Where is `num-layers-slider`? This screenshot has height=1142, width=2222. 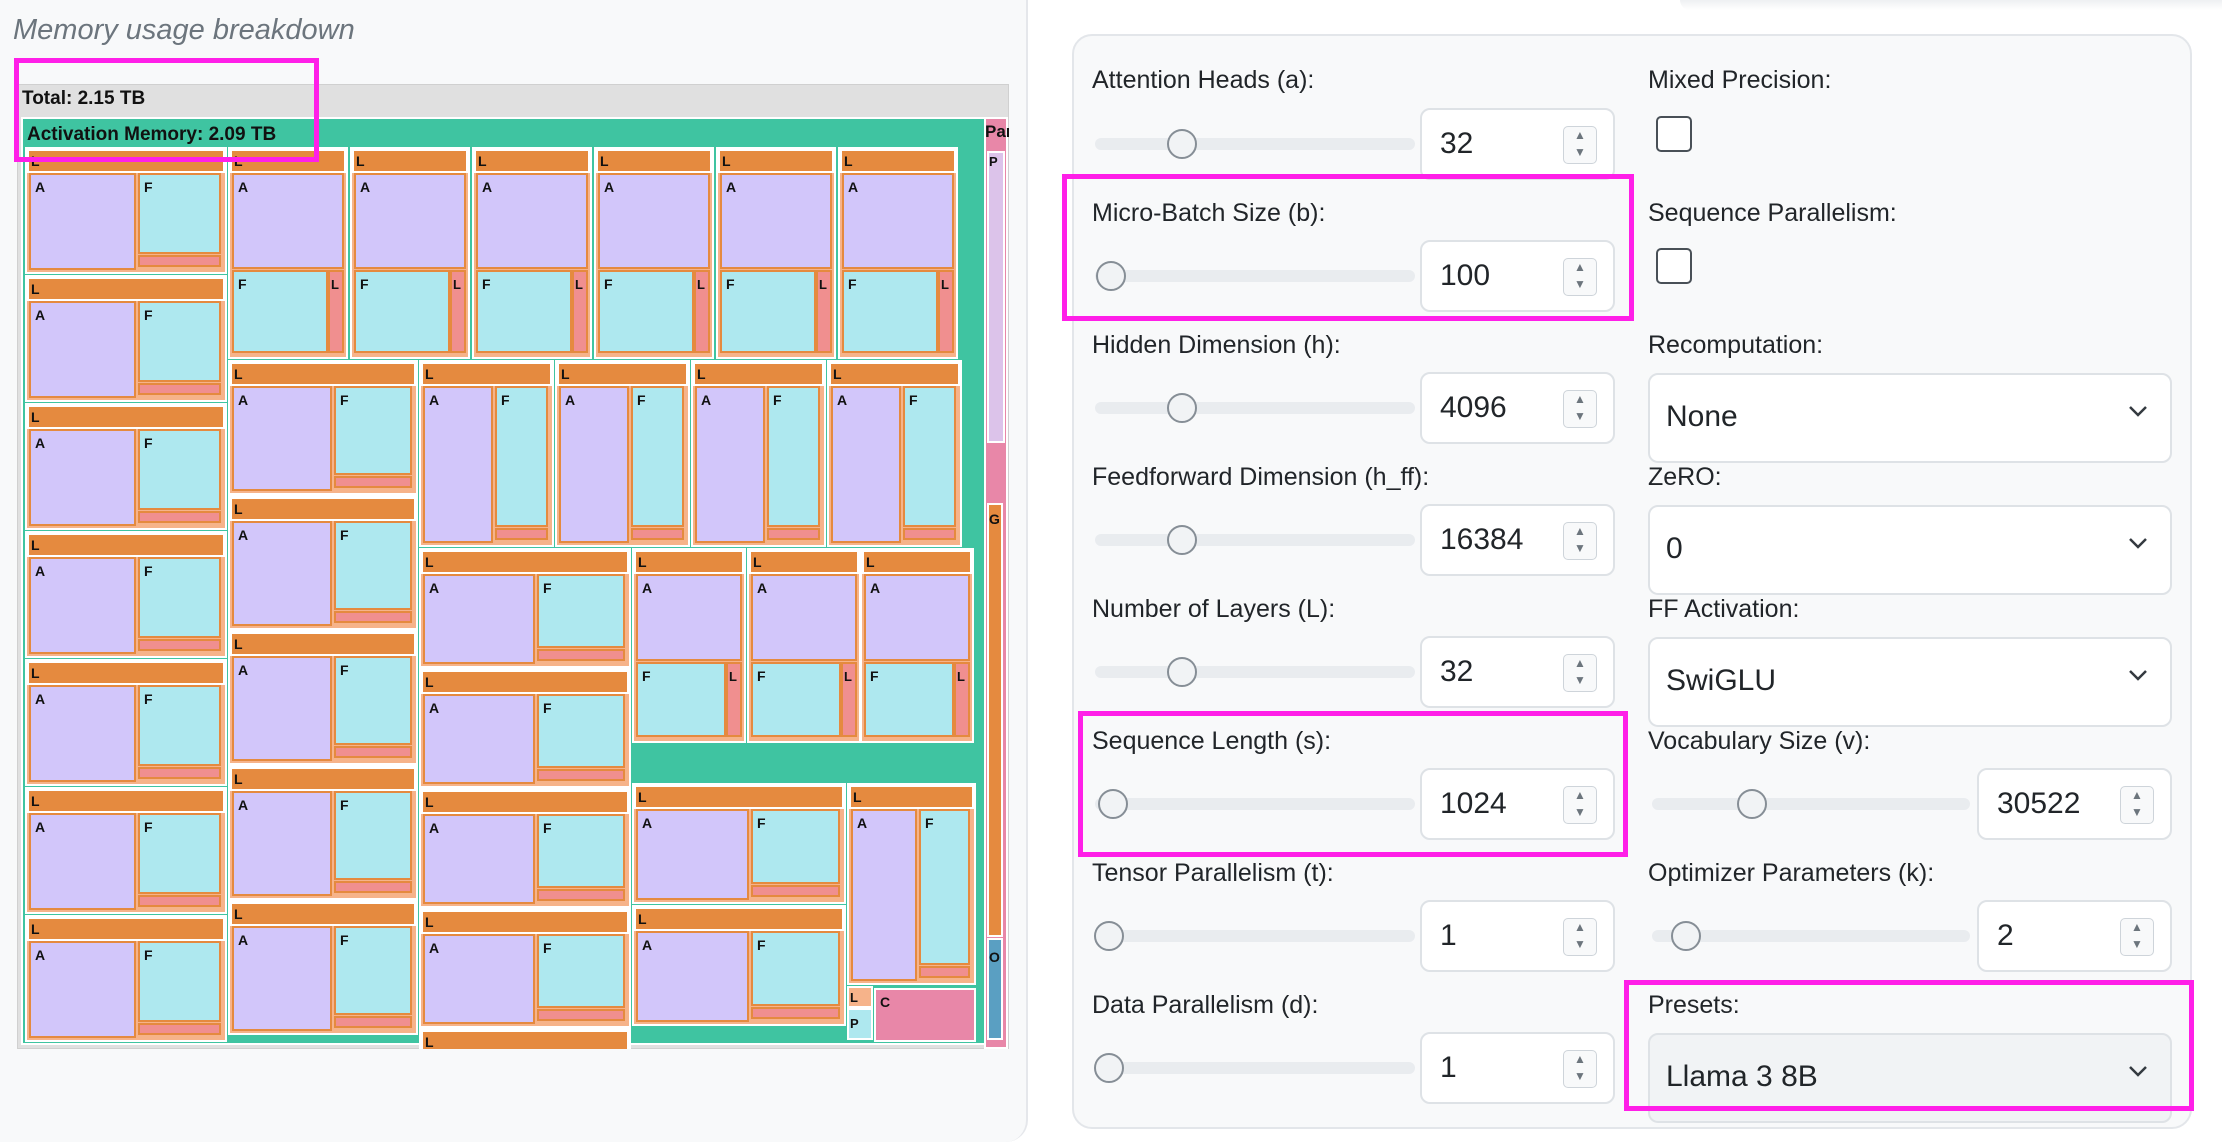
num-layers-slider is located at coordinates (1255, 672).